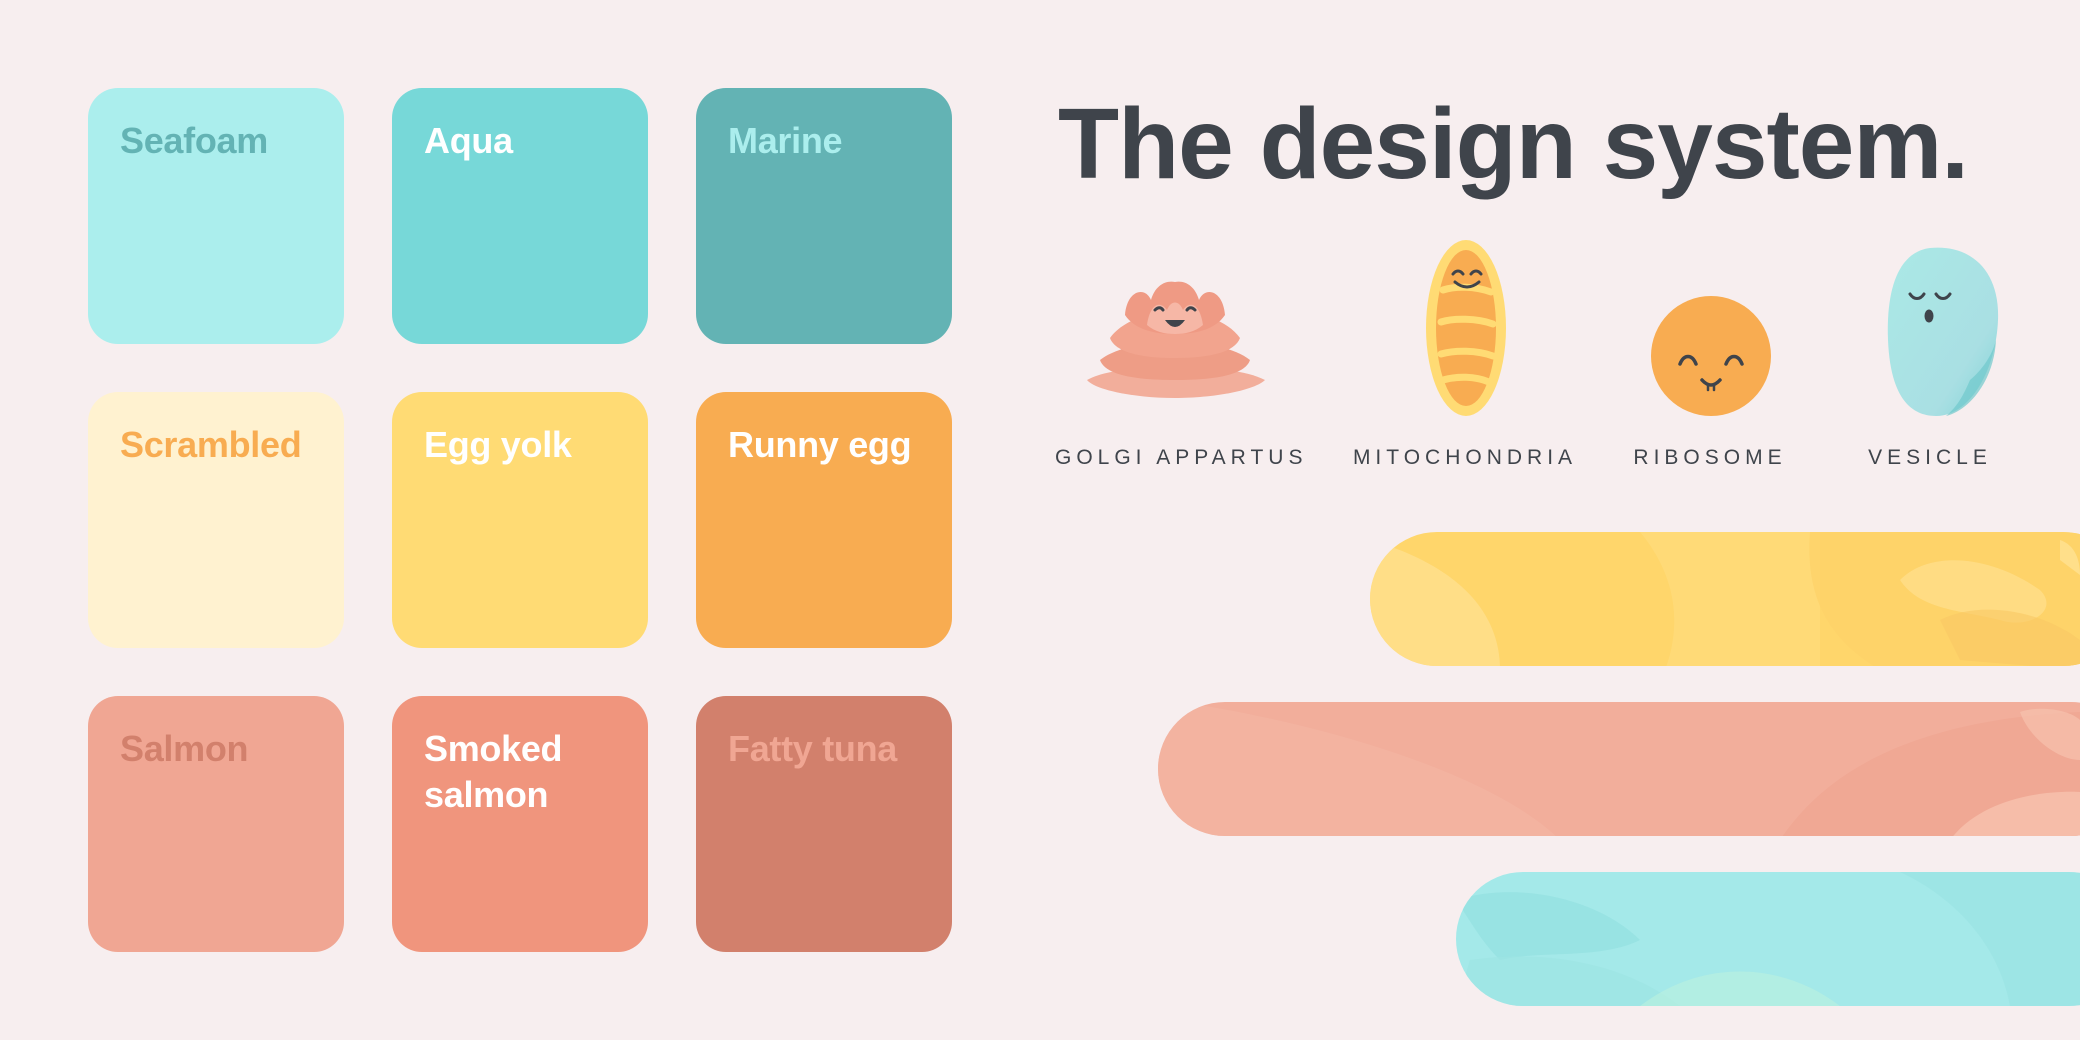  I want to click on swatch-label: Salmon, so click(184, 748).